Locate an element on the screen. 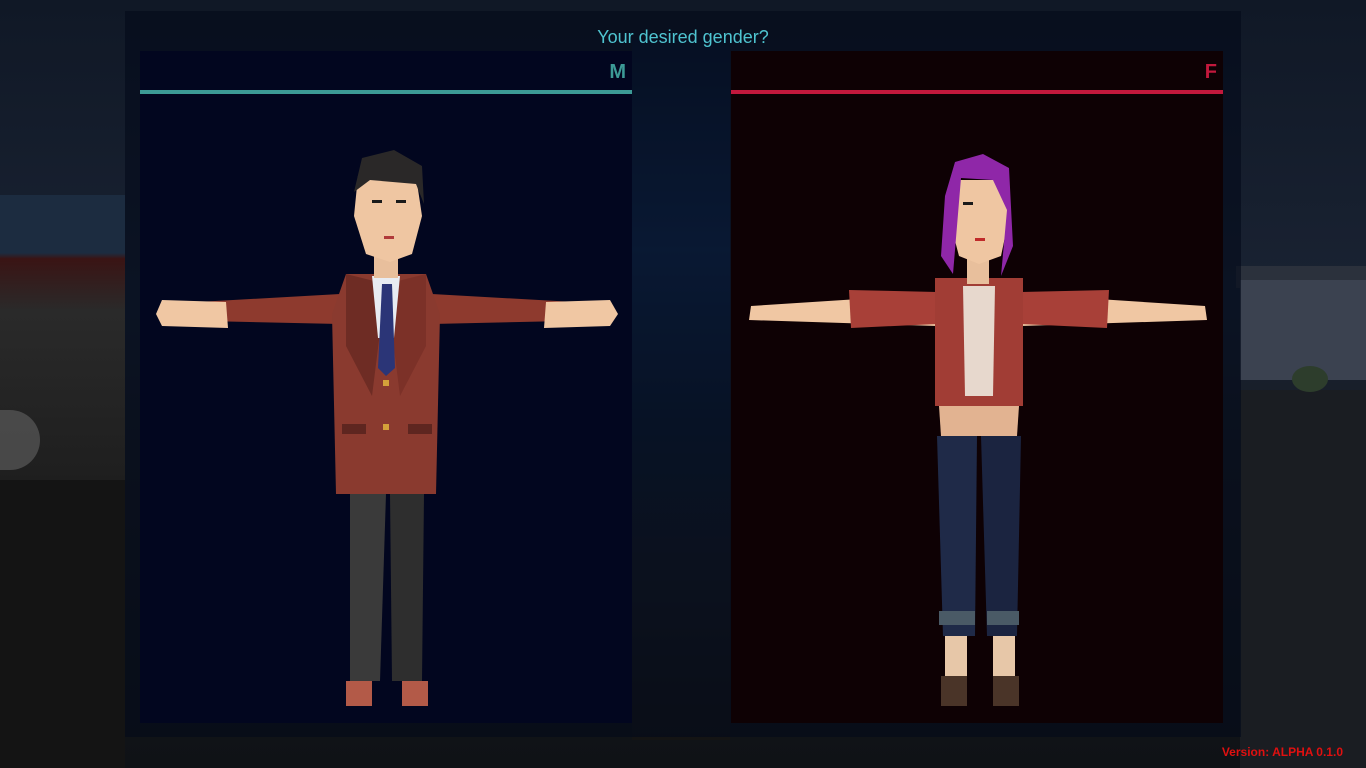 Image resolution: width=1366 pixels, height=768 pixels. version-label: Version: ALPHA 0.1.0 is located at coordinates (1282, 752).